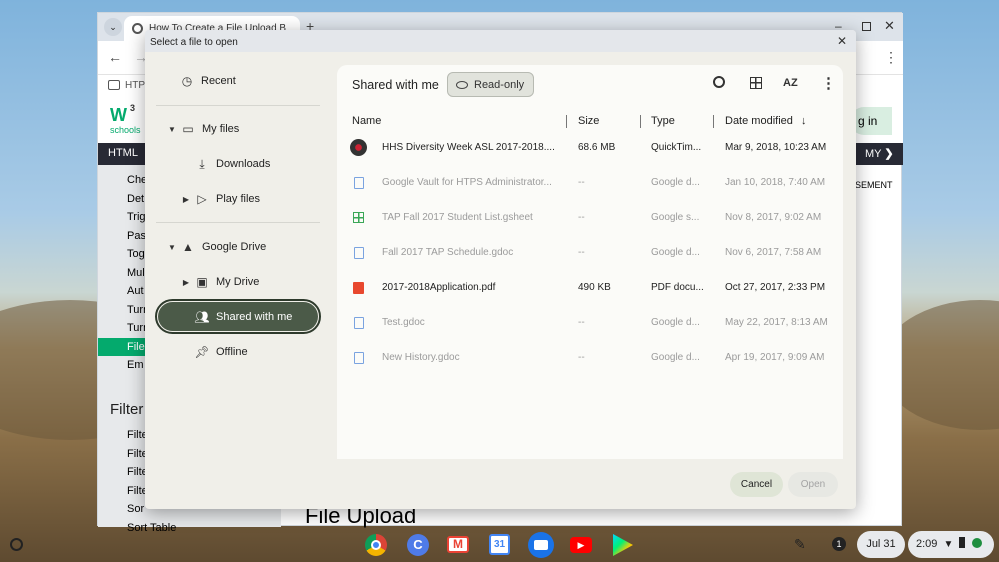 The height and width of the screenshot is (562, 999). Describe the element at coordinates (358, 287) in the screenshot. I see `pdf-icon` at that location.